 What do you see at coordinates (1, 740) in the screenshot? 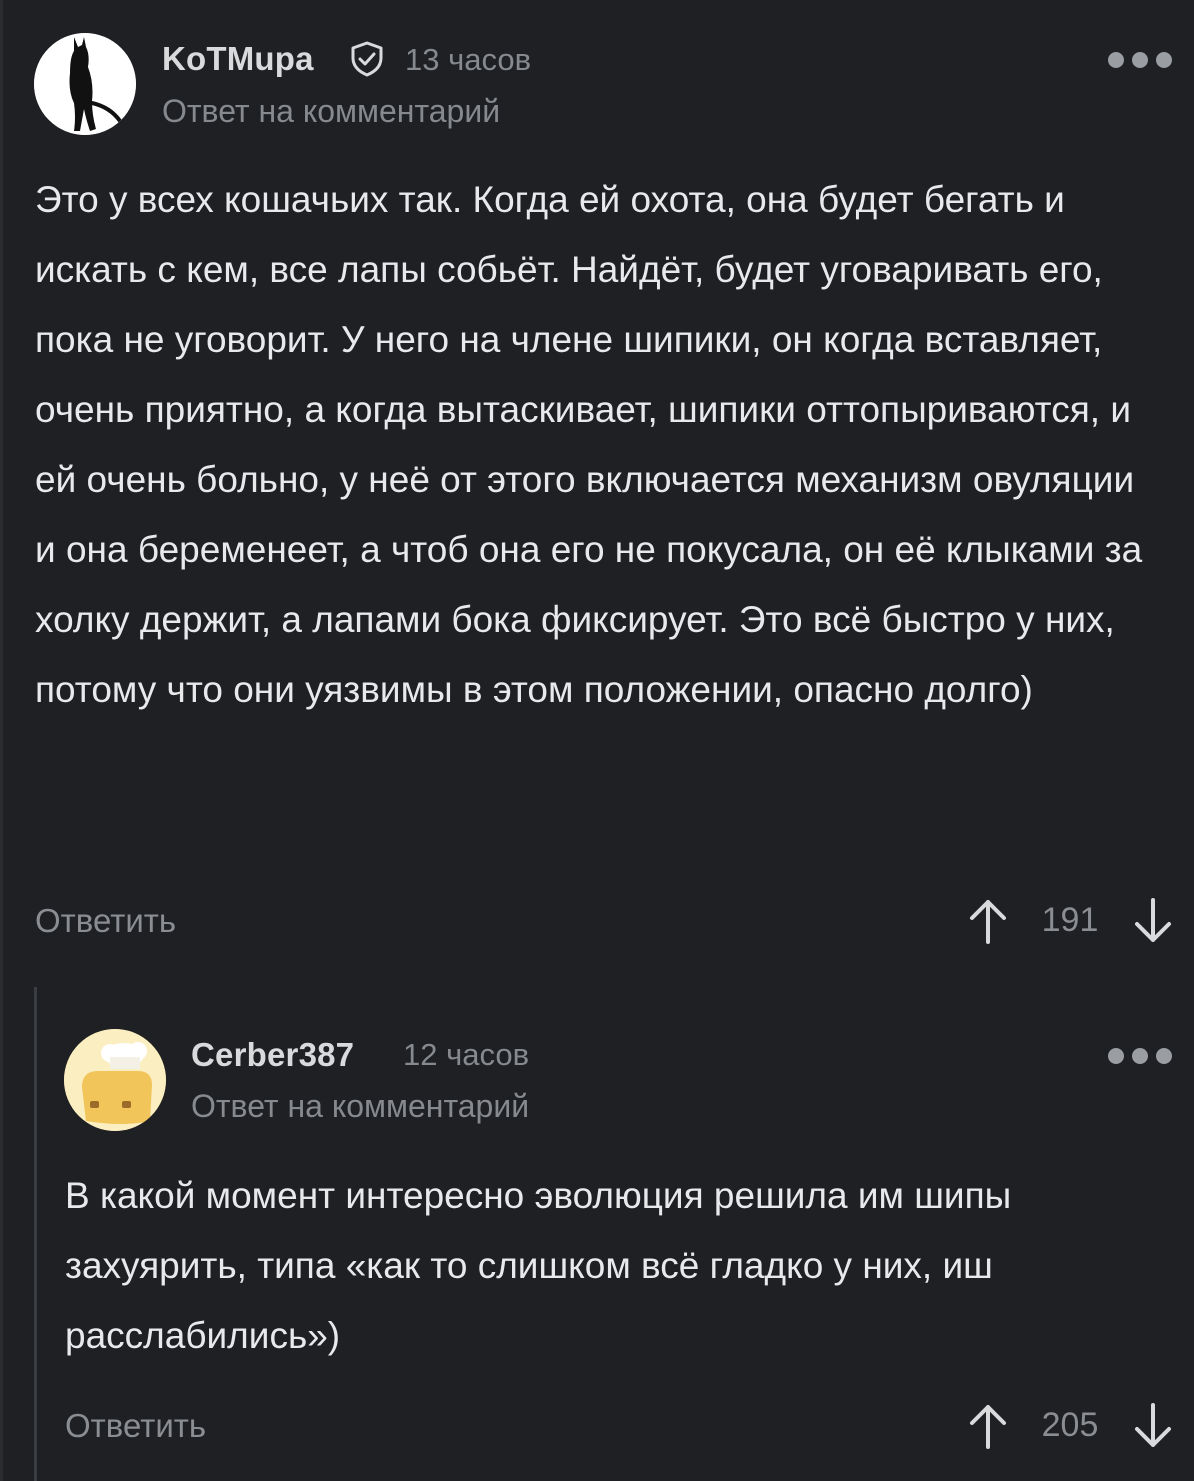
I see `left-edge-divider` at bounding box center [1, 740].